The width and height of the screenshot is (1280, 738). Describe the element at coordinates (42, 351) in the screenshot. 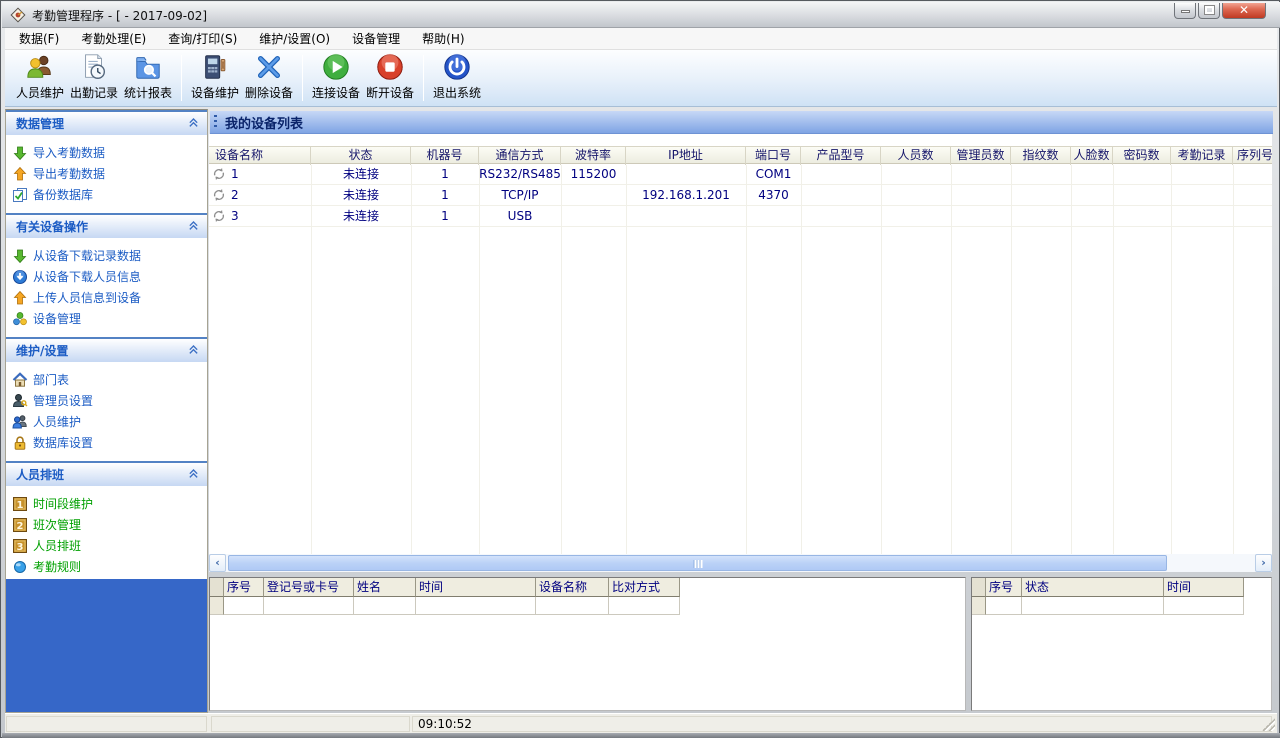

I see `section-title: 维护/设置` at that location.